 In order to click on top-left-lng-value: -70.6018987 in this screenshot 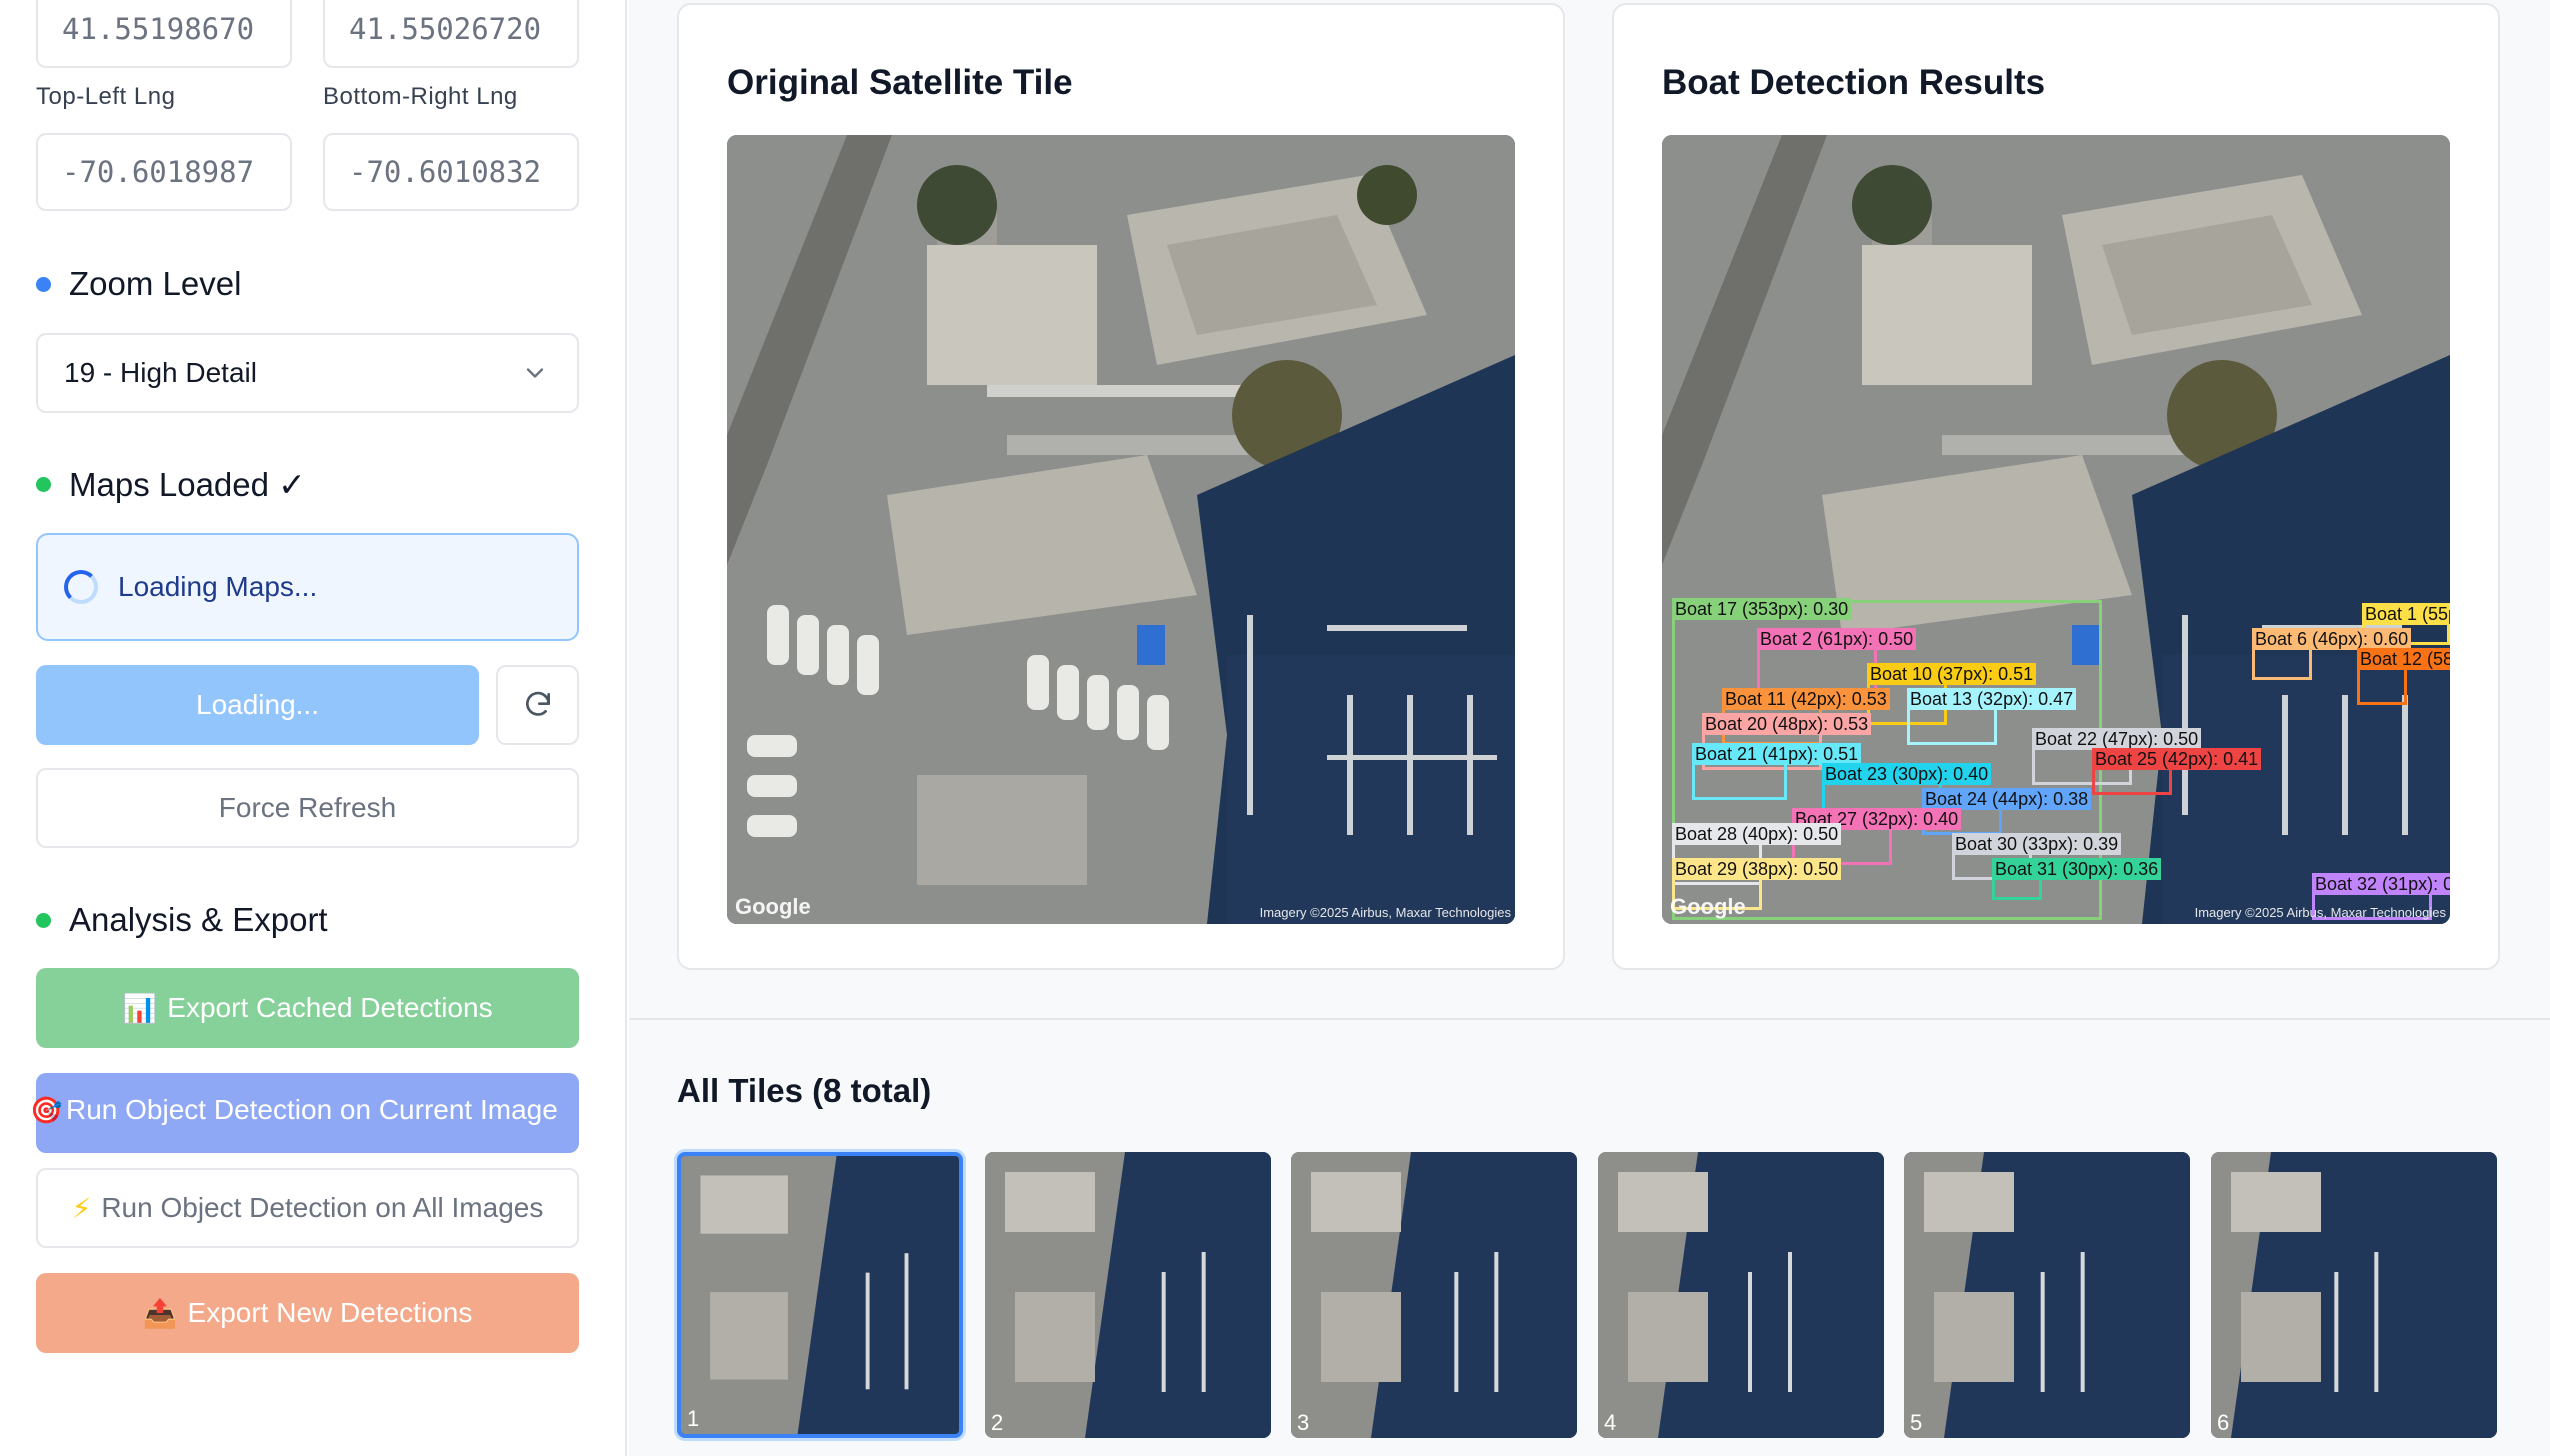, I will do `click(158, 172)`.